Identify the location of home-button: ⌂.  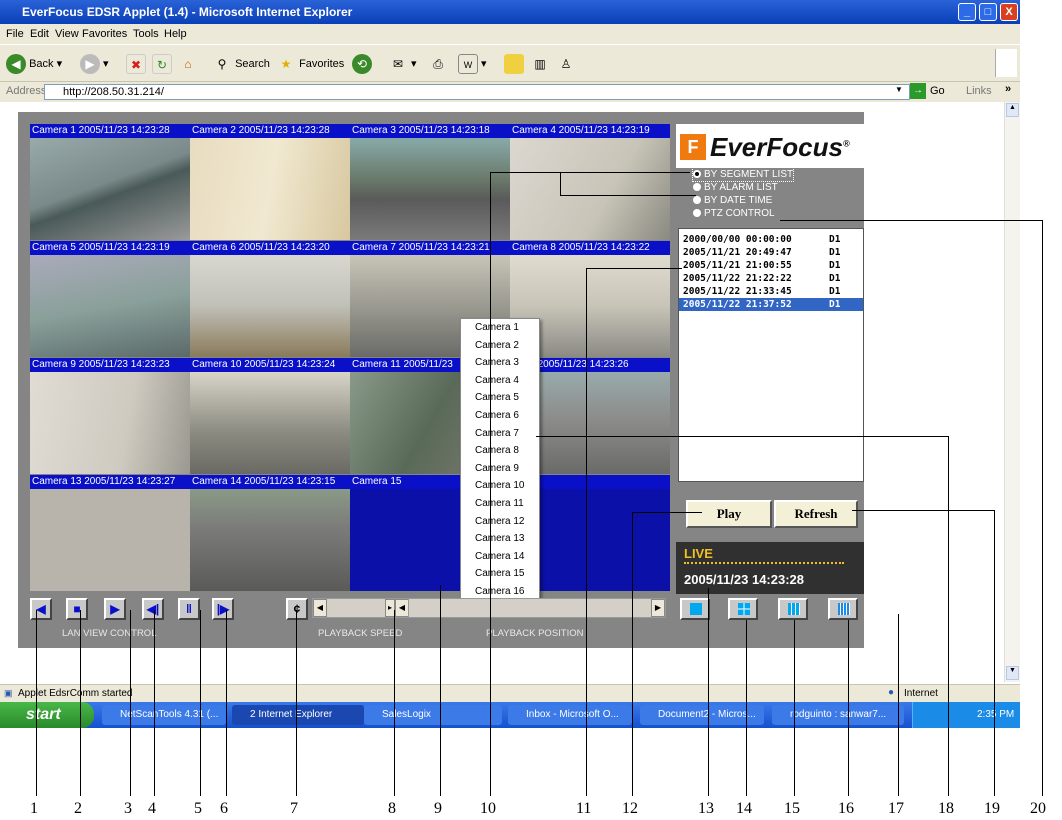
(188, 64).